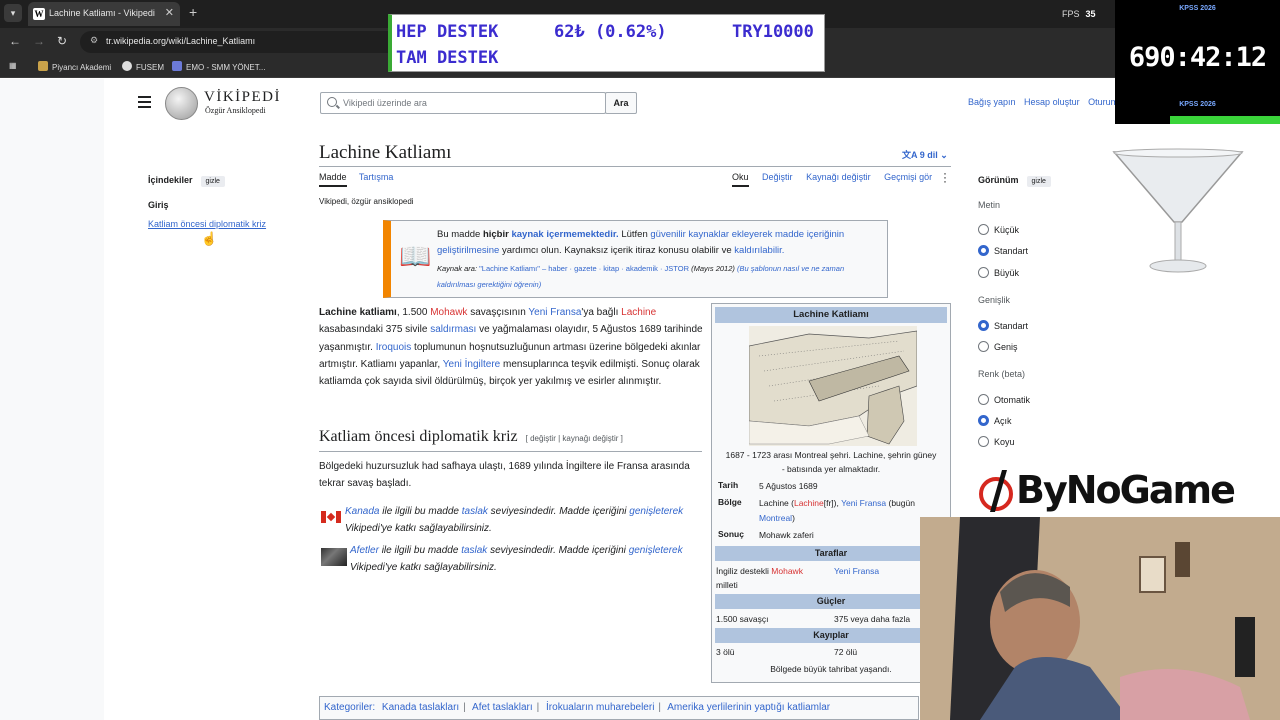 This screenshot has height=720, width=1280. What do you see at coordinates (394, 347) in the screenshot?
I see `link-iroquois: Iroquois` at bounding box center [394, 347].